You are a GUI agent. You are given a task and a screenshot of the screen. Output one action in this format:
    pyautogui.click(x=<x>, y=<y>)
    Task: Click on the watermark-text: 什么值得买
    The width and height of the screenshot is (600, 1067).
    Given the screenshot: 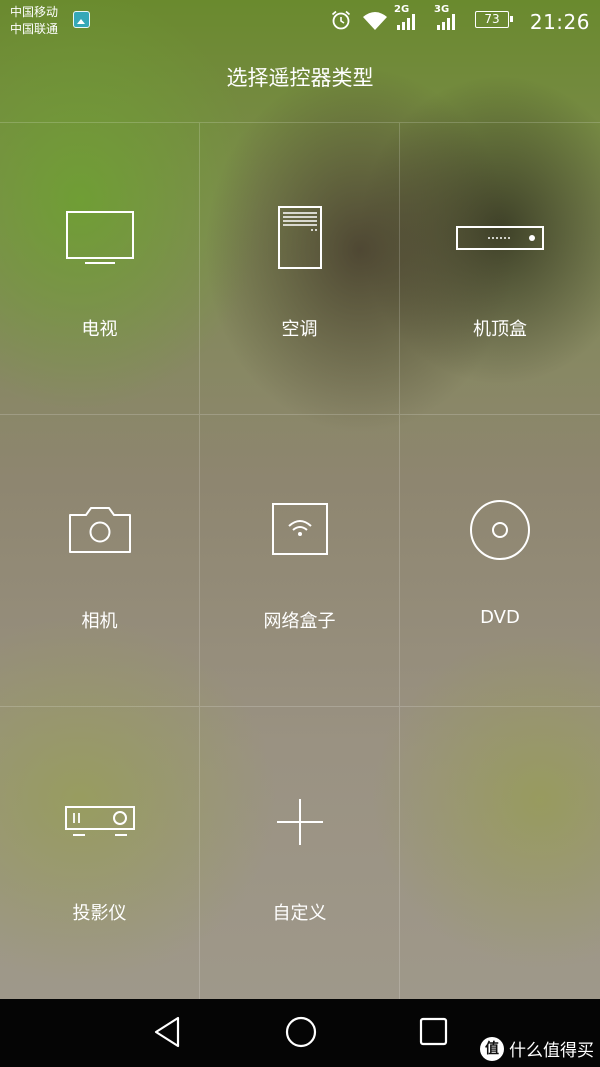 What is the action you would take?
    pyautogui.click(x=551, y=1051)
    